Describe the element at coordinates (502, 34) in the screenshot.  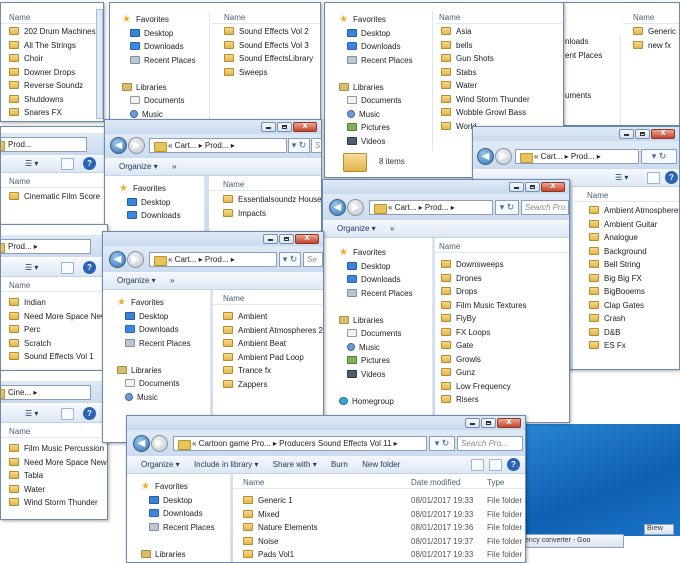
I see `folder-item: Asia` at that location.